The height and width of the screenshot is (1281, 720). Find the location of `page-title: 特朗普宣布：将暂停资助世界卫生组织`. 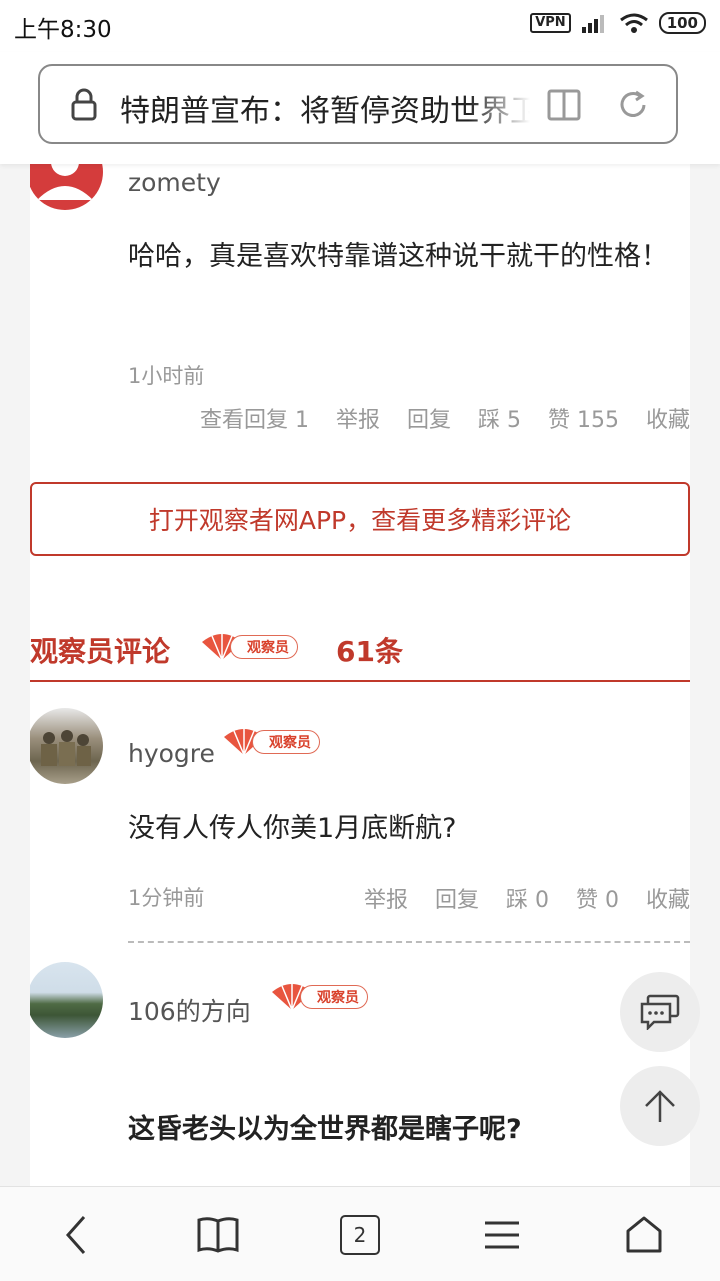

page-title: 特朗普宣布：将暂停资助世界卫生组织 is located at coordinates (325, 106).